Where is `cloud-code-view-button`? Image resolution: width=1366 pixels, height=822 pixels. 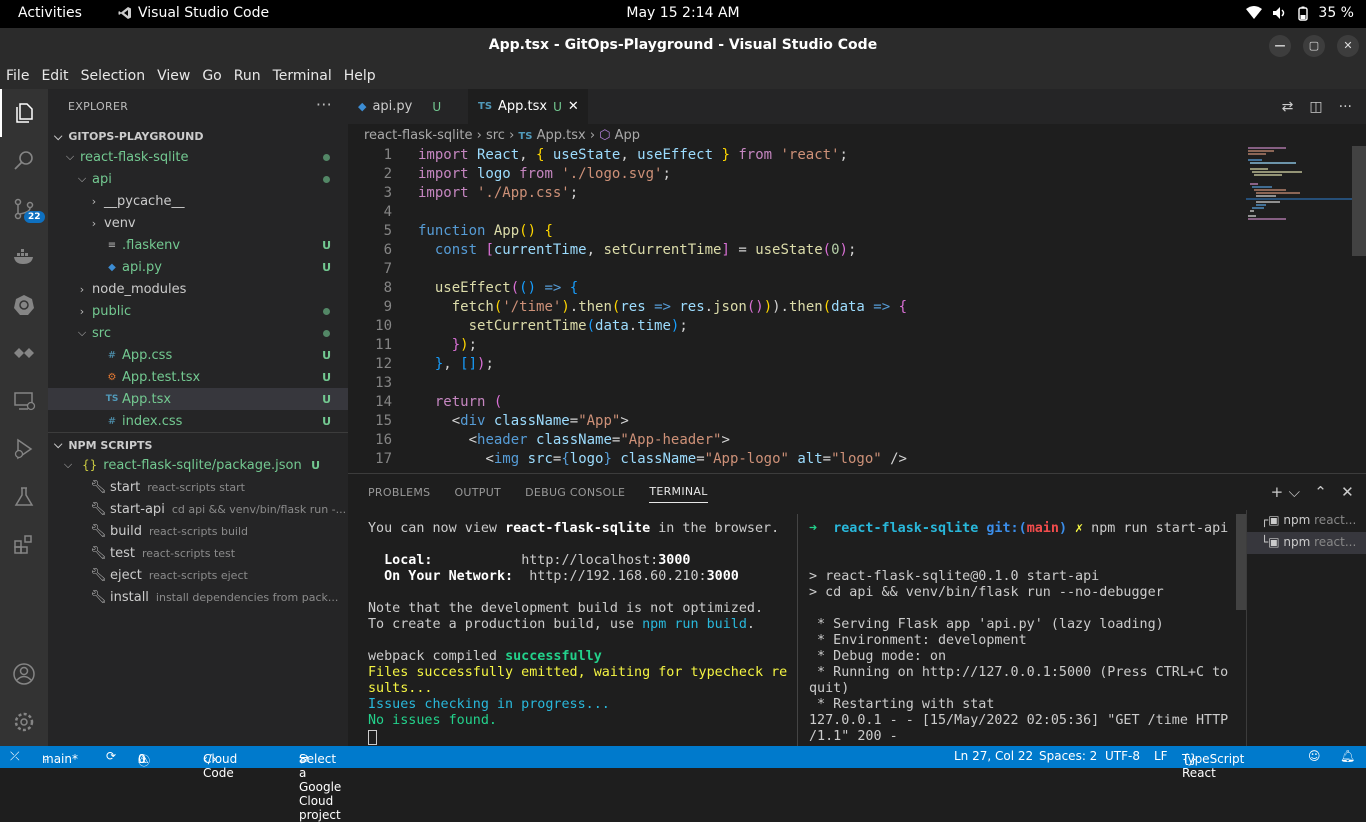 cloud-code-view-button is located at coordinates (24, 353).